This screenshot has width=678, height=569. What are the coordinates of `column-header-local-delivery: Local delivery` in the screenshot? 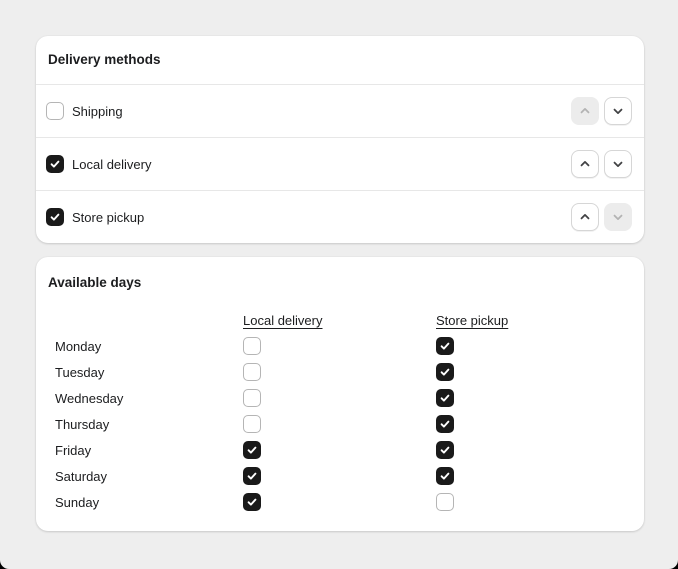 It's located at (283, 320).